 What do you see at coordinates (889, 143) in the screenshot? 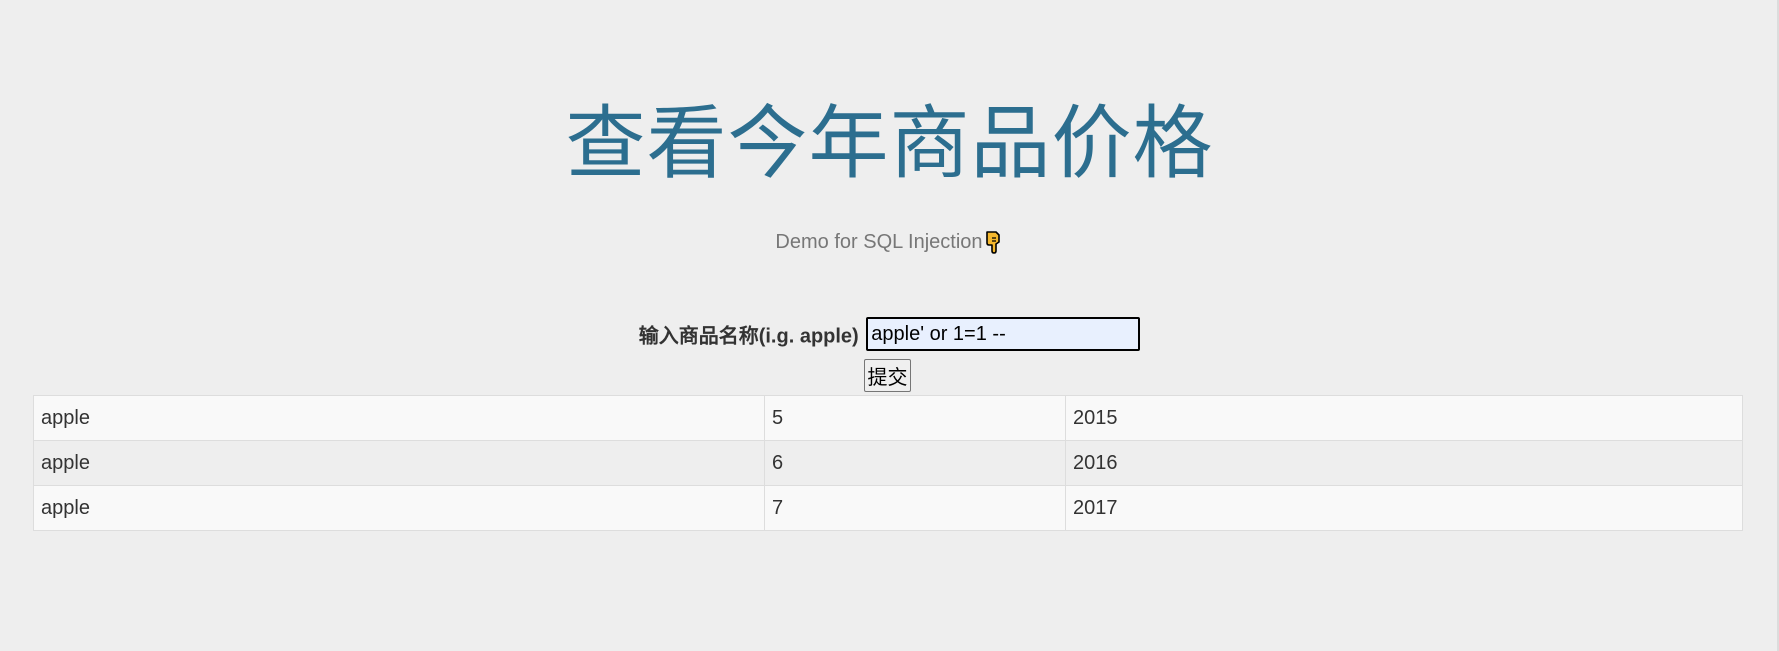
I see `page-title: 查看今年商品价格` at bounding box center [889, 143].